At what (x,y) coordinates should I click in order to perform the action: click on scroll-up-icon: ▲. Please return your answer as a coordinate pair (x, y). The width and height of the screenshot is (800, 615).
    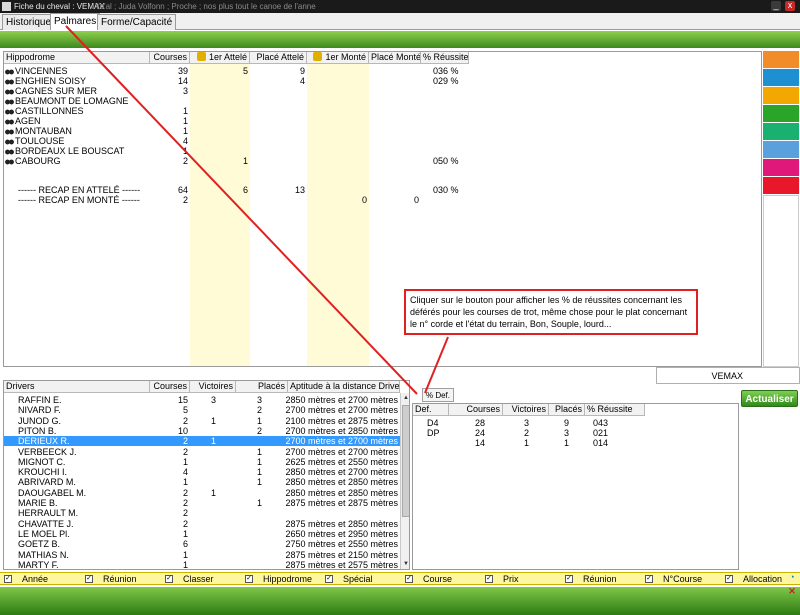
    Looking at the image, I should click on (405, 398).